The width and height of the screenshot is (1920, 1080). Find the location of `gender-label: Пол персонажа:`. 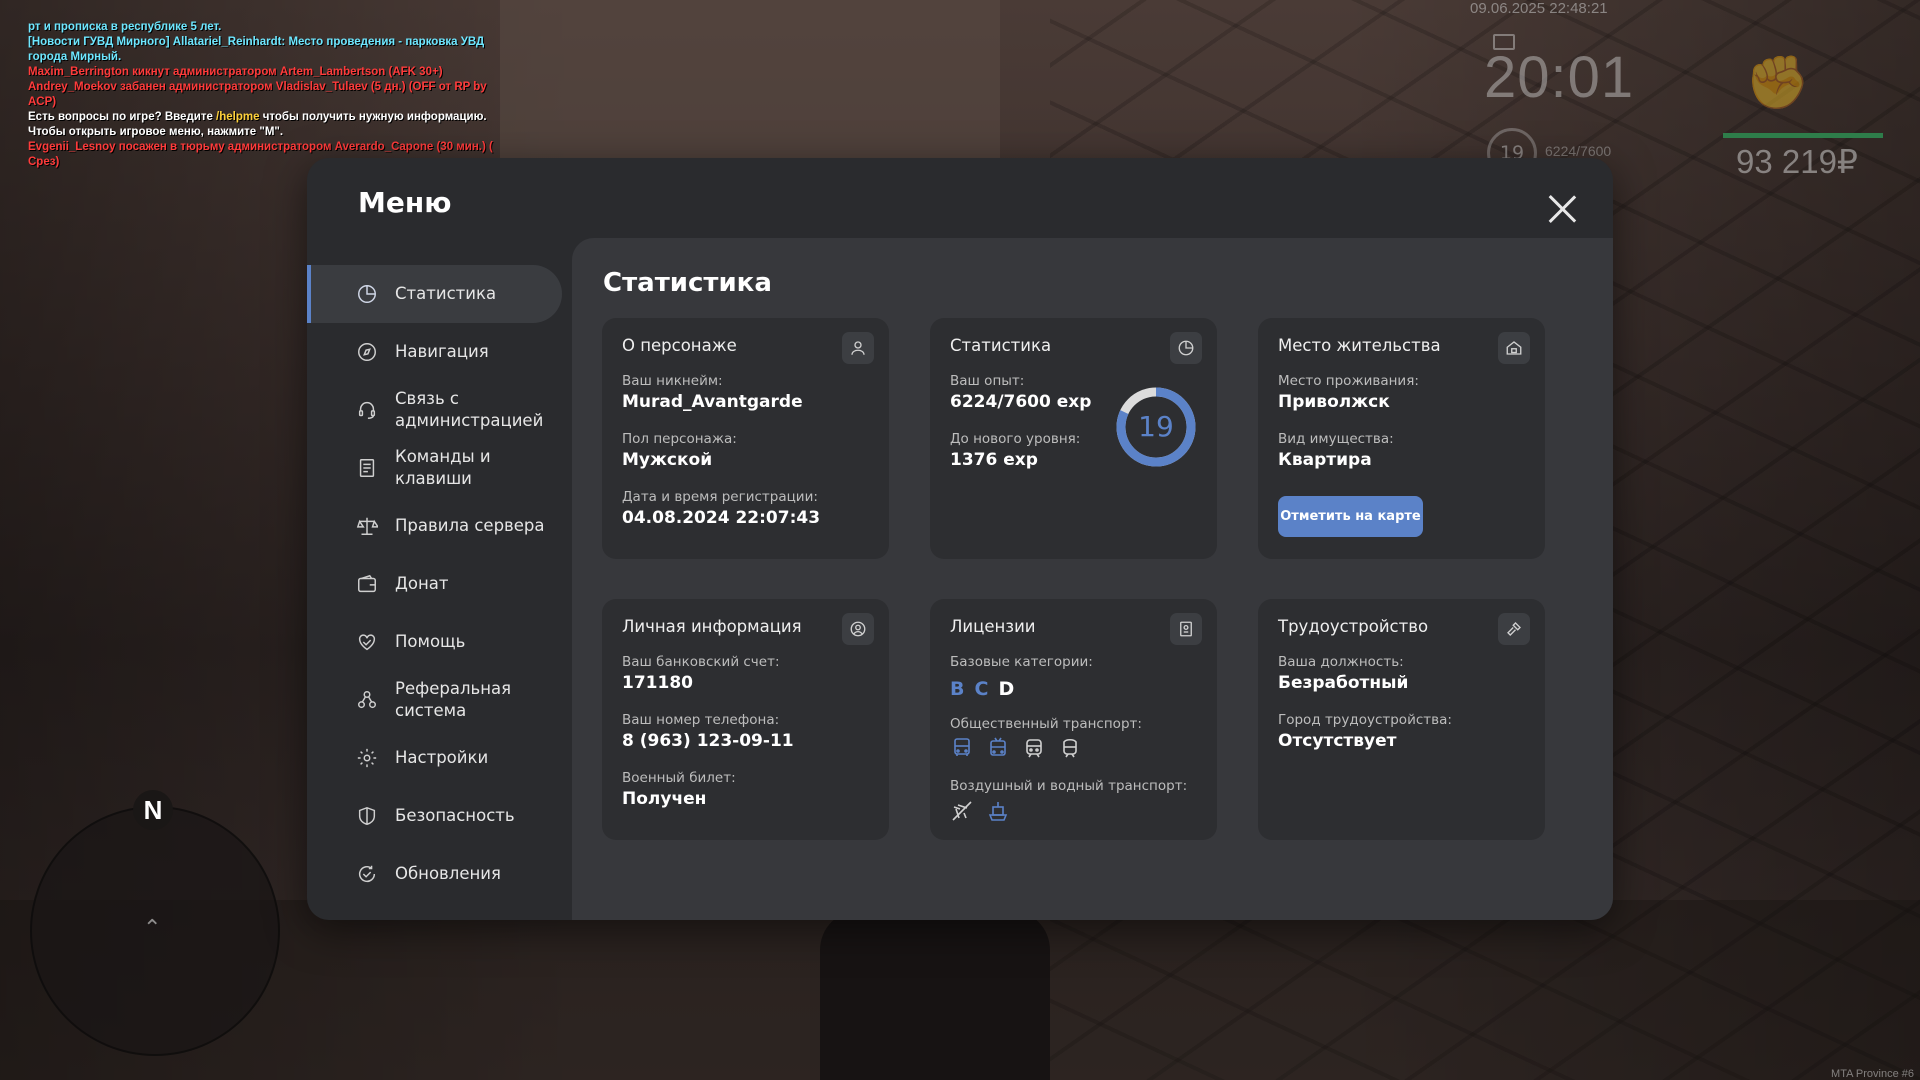

gender-label: Пол персонажа: is located at coordinates (679, 439).